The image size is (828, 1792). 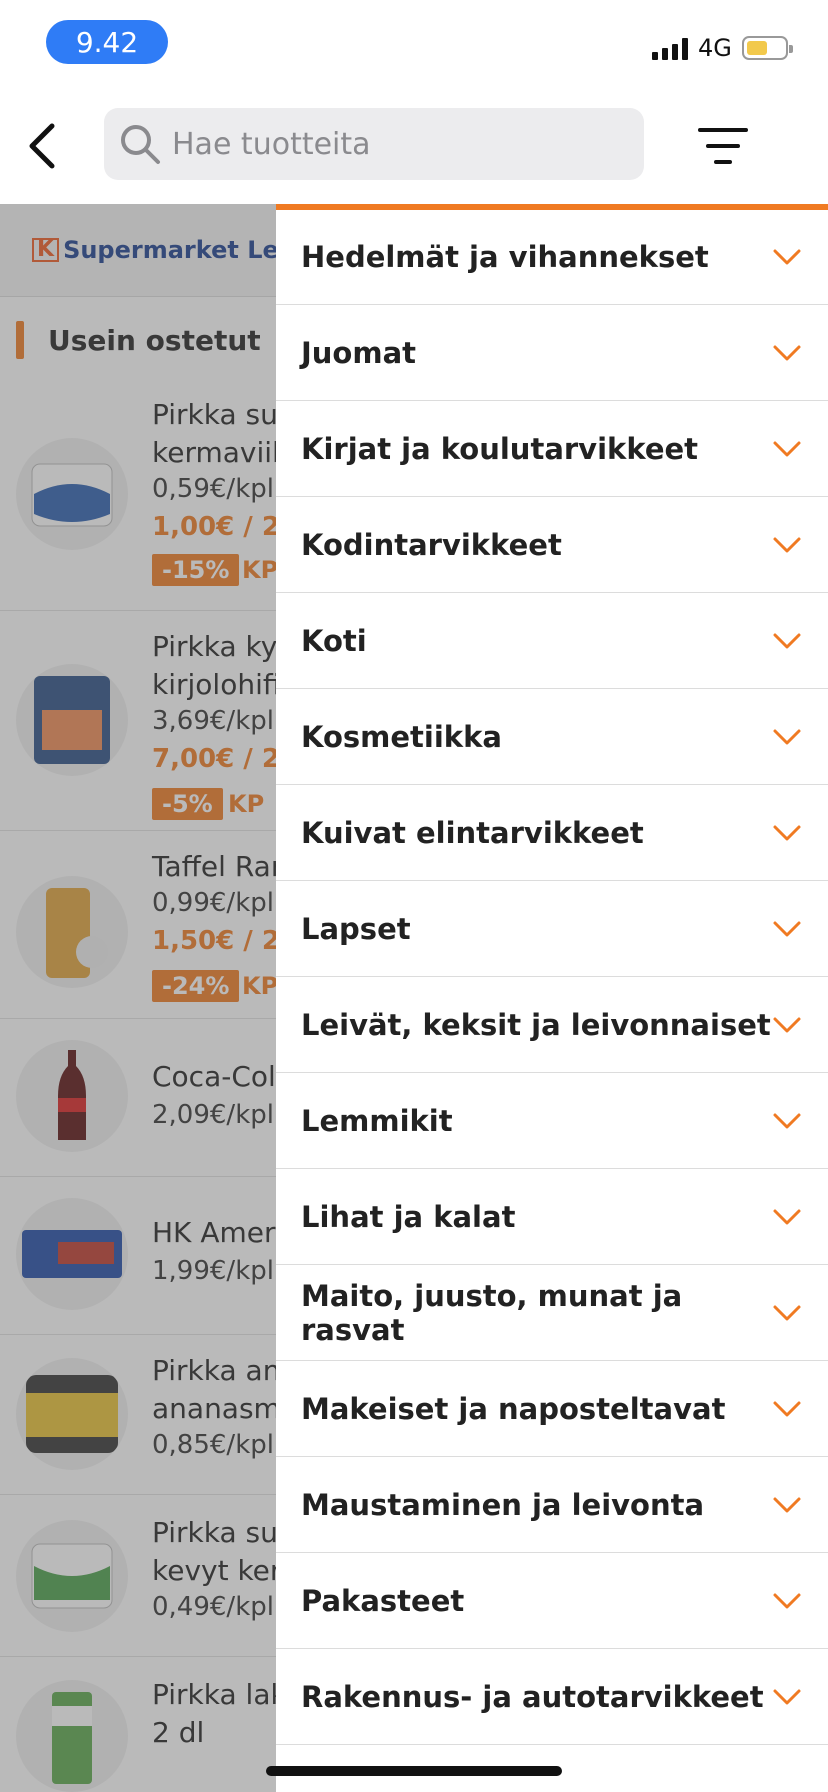 I want to click on category-label: Rakennus- ja autotarvikkeet, so click(x=532, y=1697).